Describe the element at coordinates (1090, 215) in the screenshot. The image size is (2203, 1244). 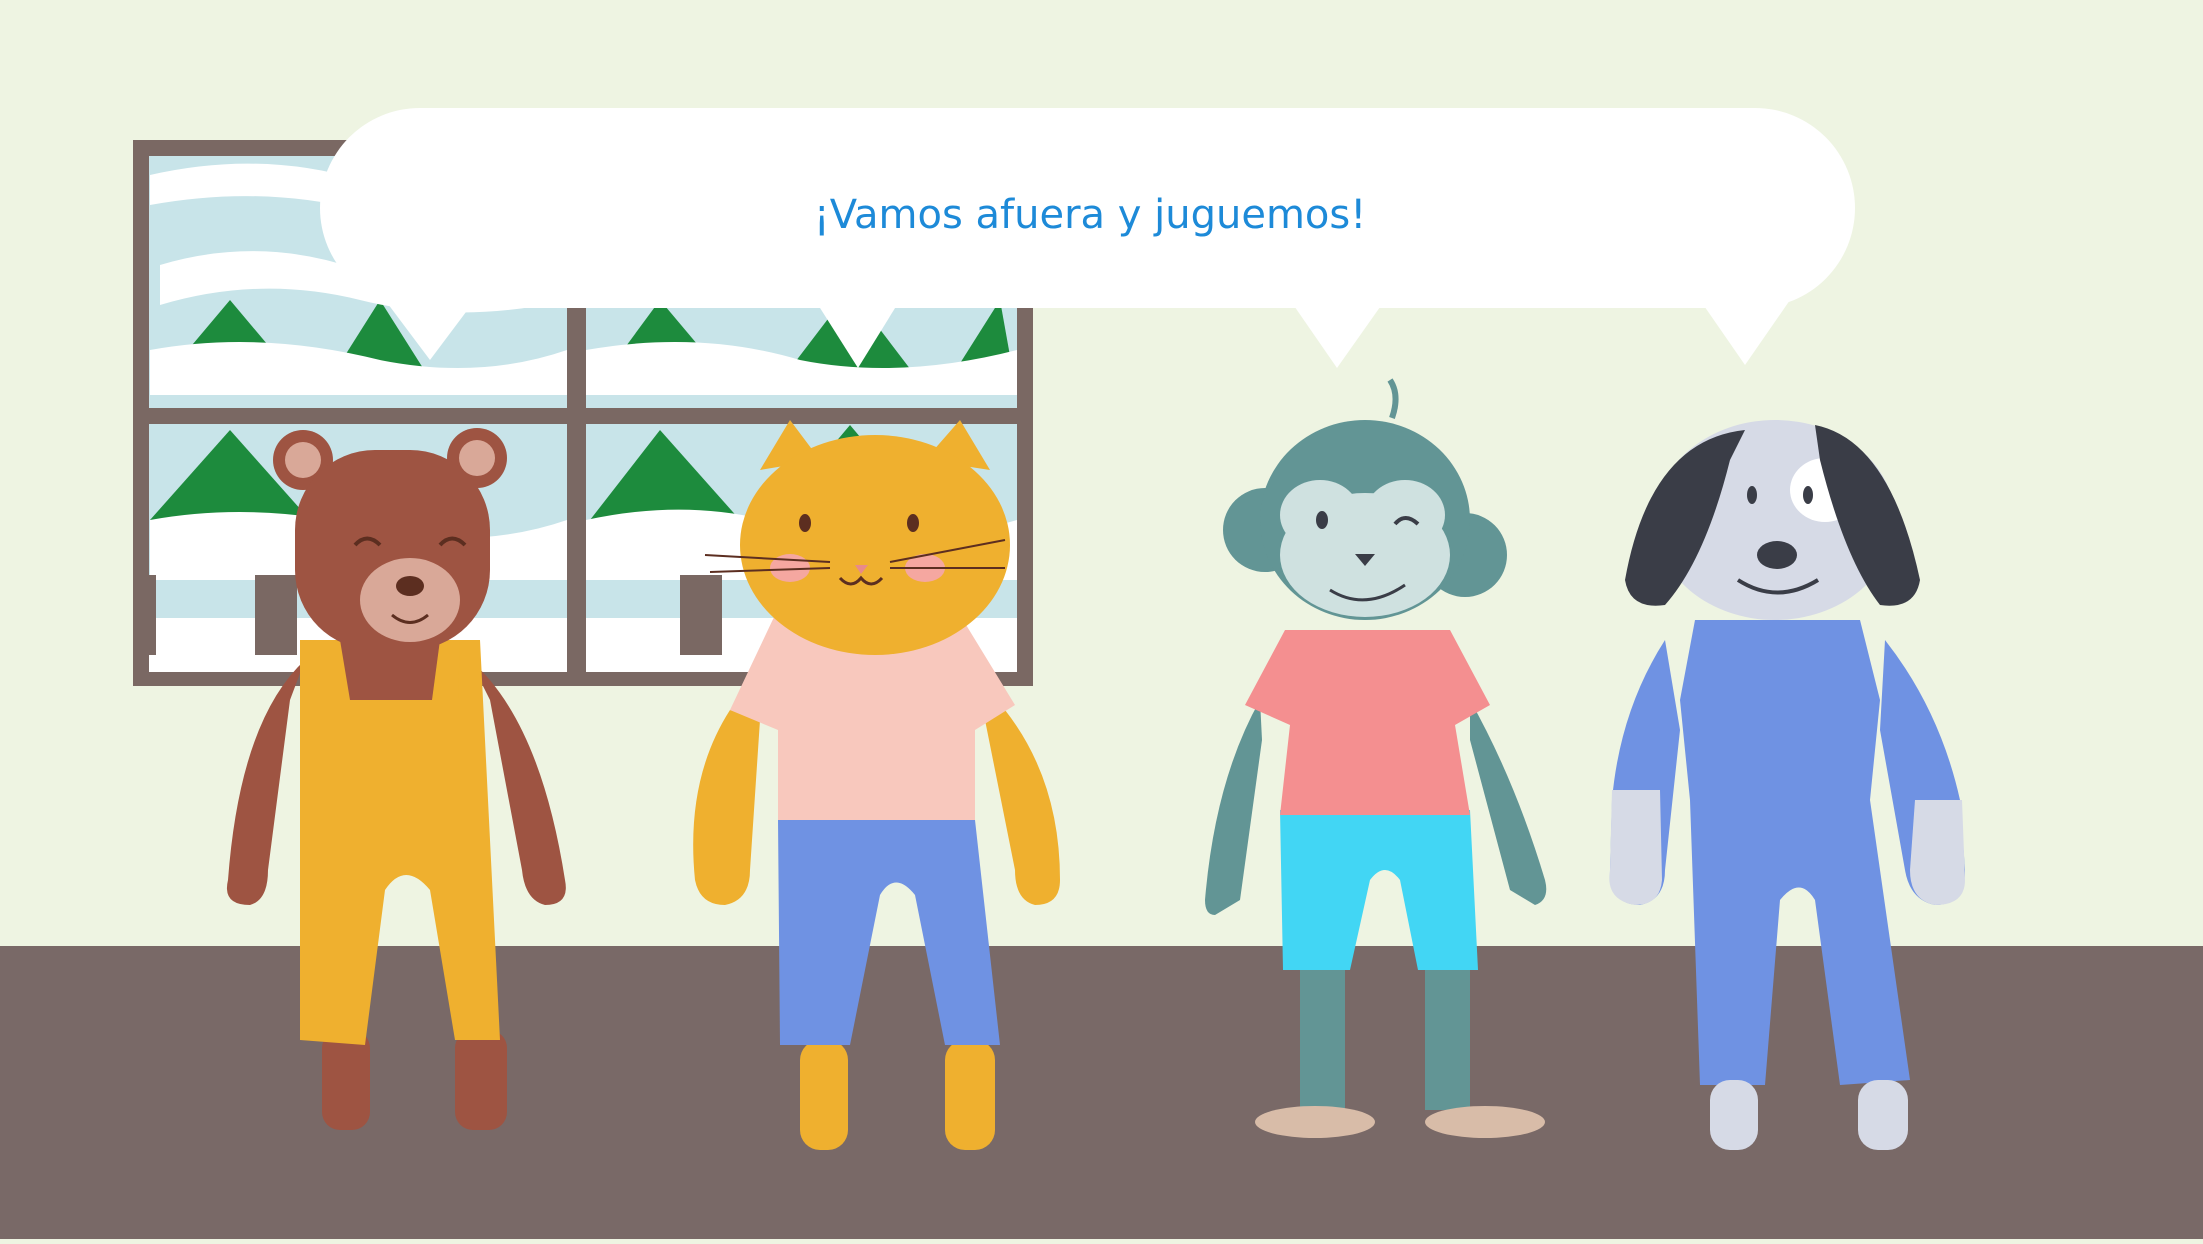
I see `speech-bubble-text: ¡Vamos afuera y juguemos!` at that location.